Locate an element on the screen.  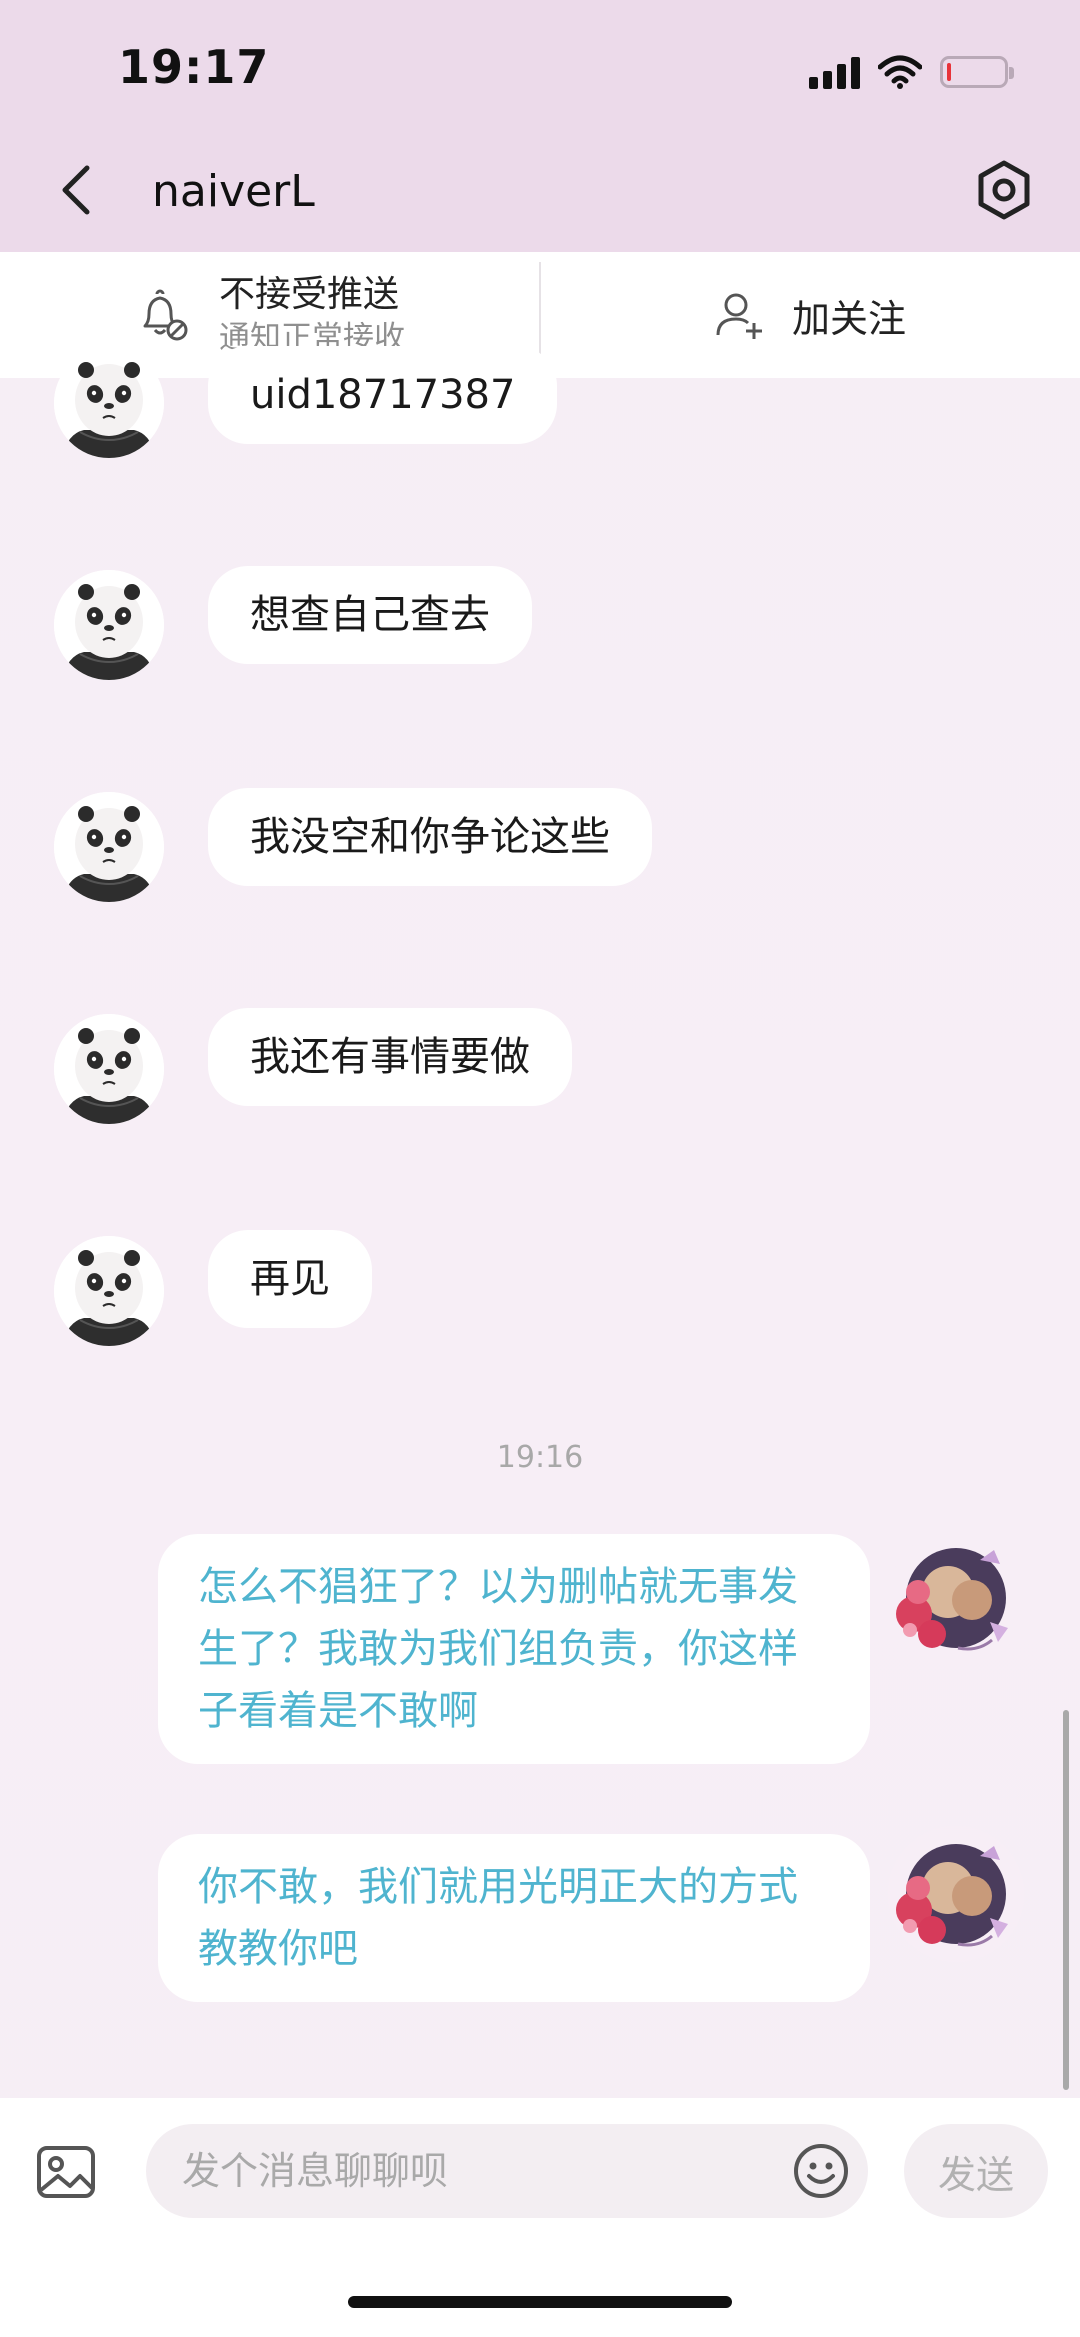
signal-icon is located at coordinates (834, 72).